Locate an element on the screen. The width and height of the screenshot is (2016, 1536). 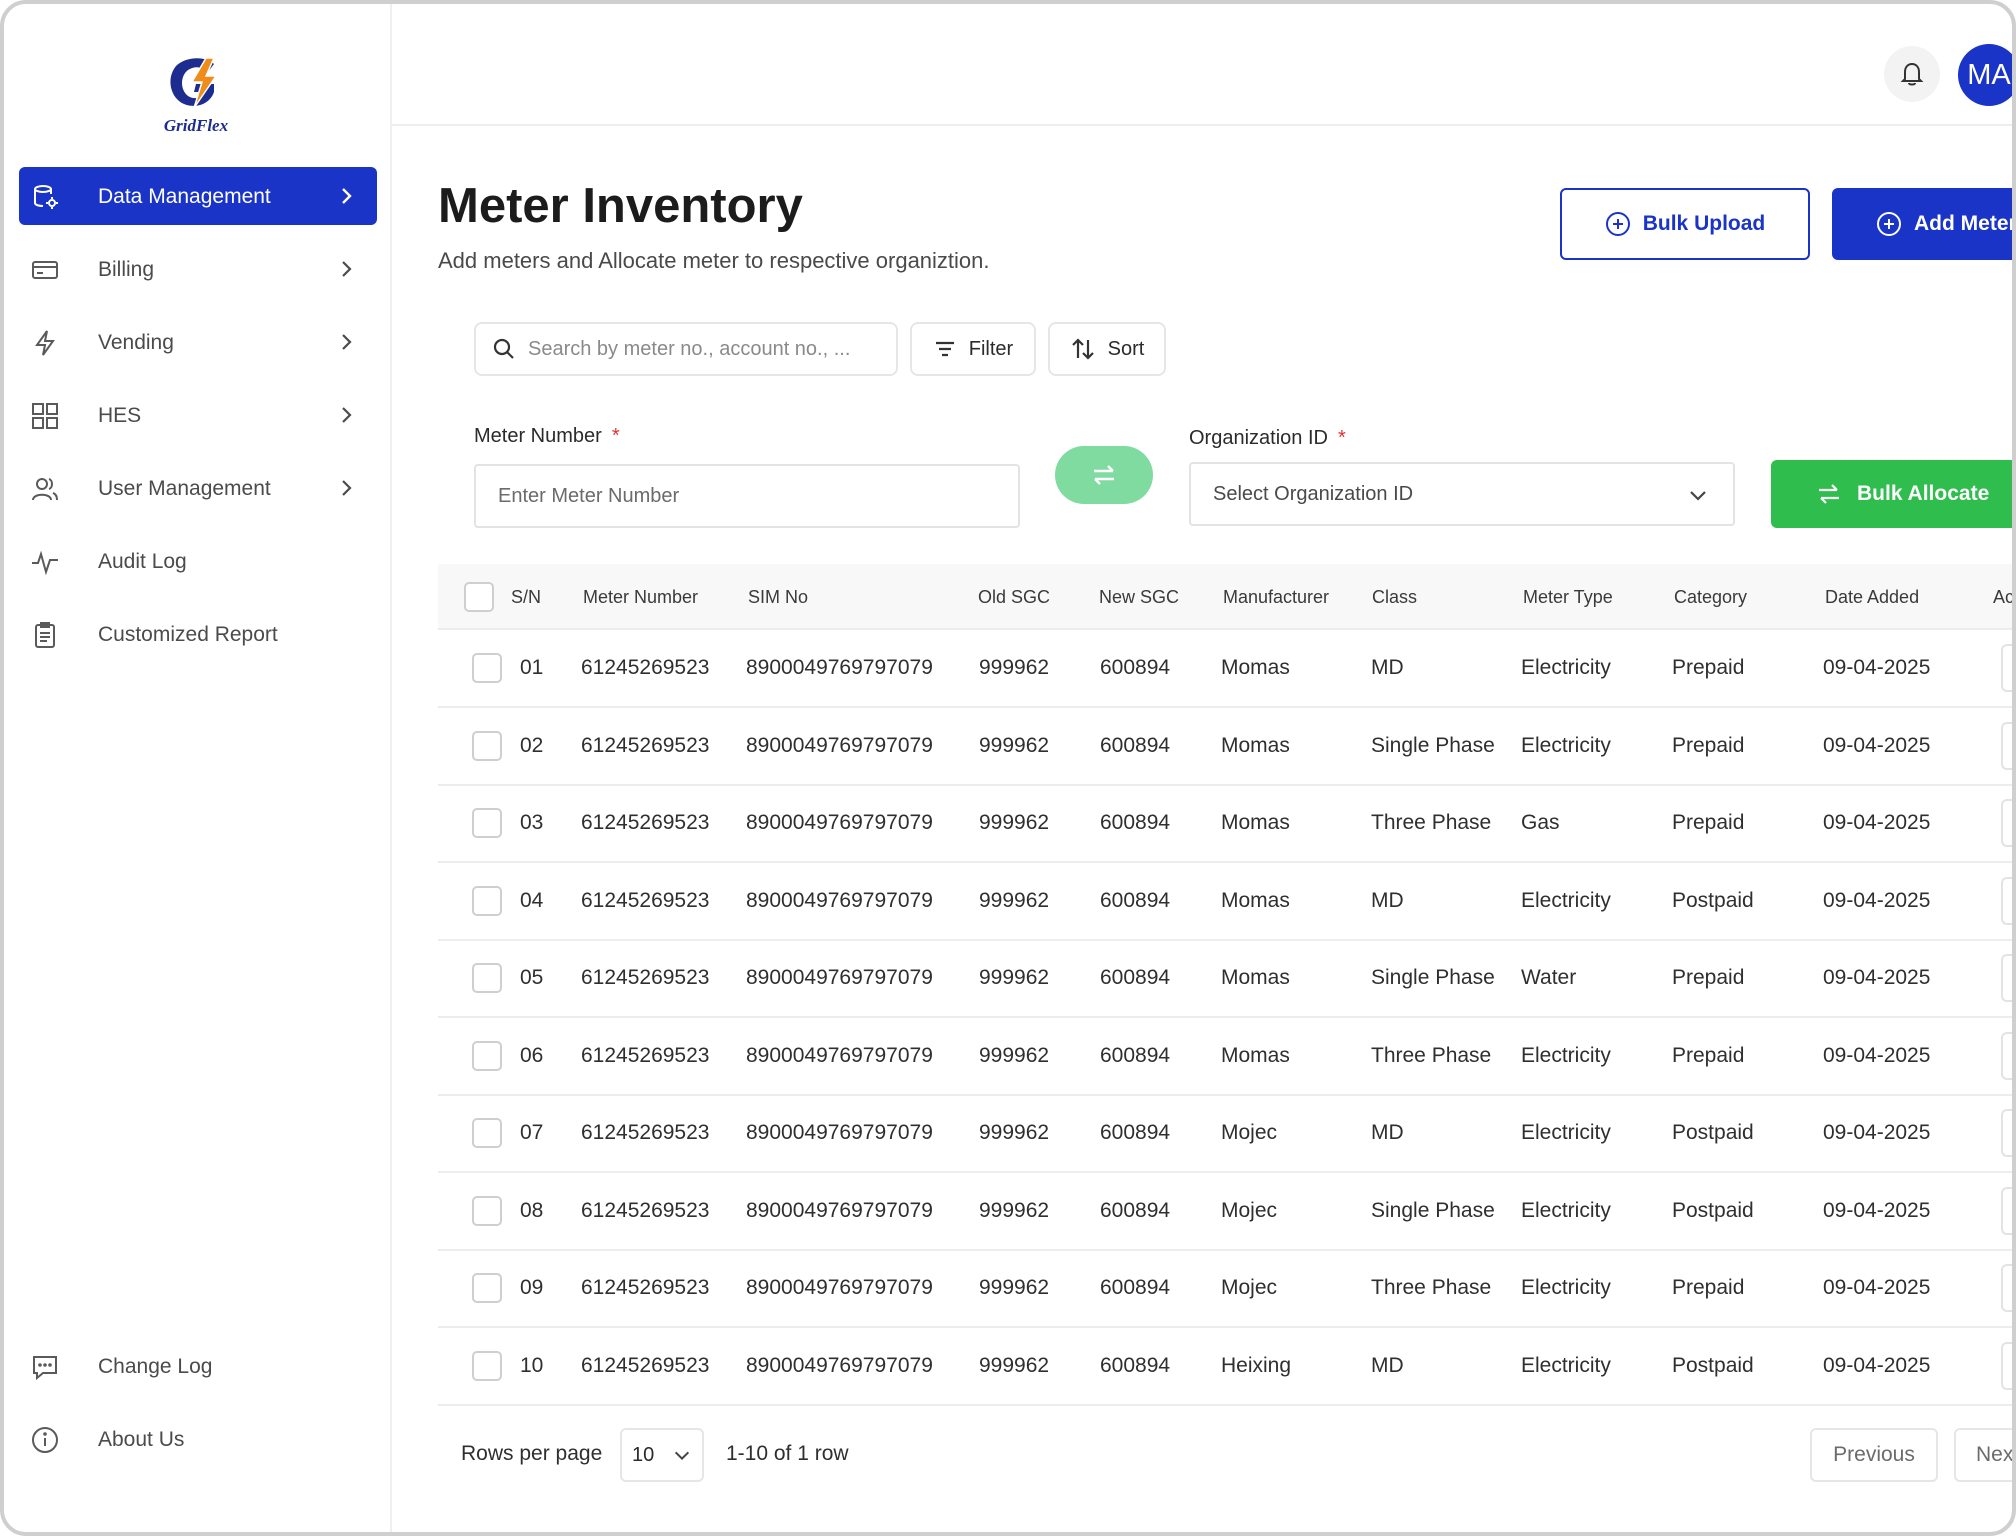
swap-button is located at coordinates (1104, 475).